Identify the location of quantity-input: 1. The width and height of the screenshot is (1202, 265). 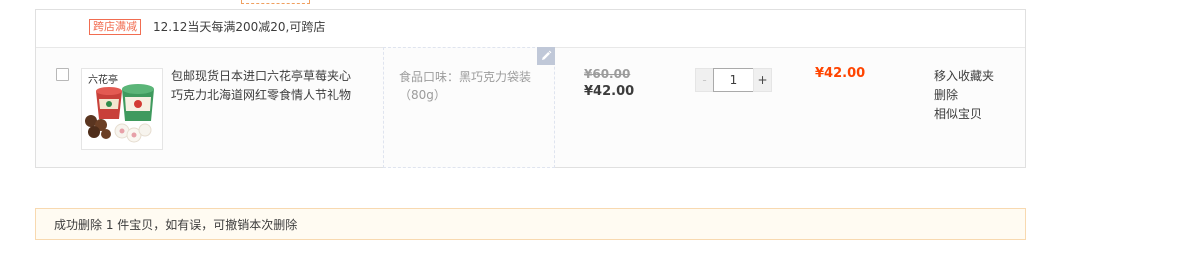
(733, 80).